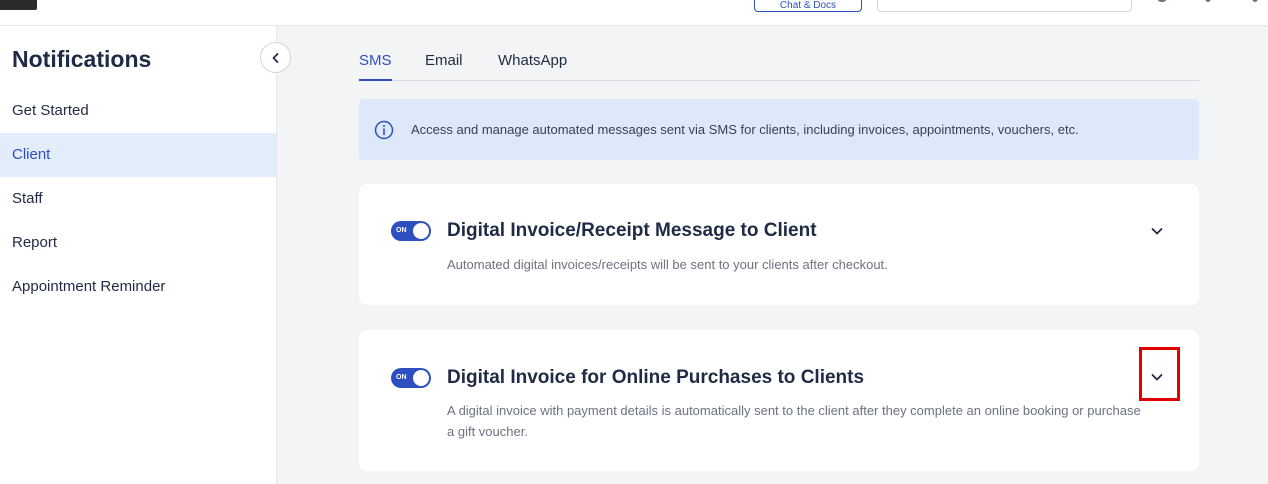  I want to click on avatar, so click(18, 5).